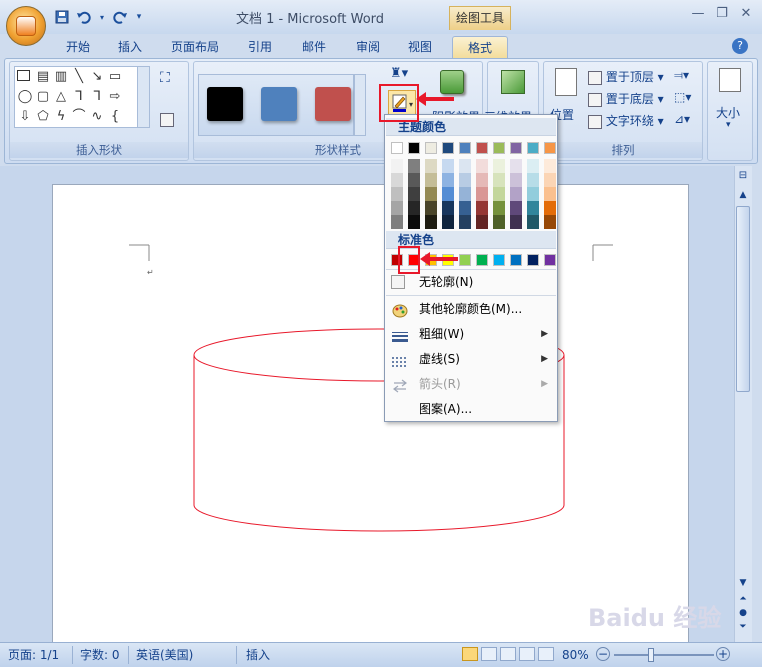  I want to click on language-indicator: 英语(美国), so click(164, 655).